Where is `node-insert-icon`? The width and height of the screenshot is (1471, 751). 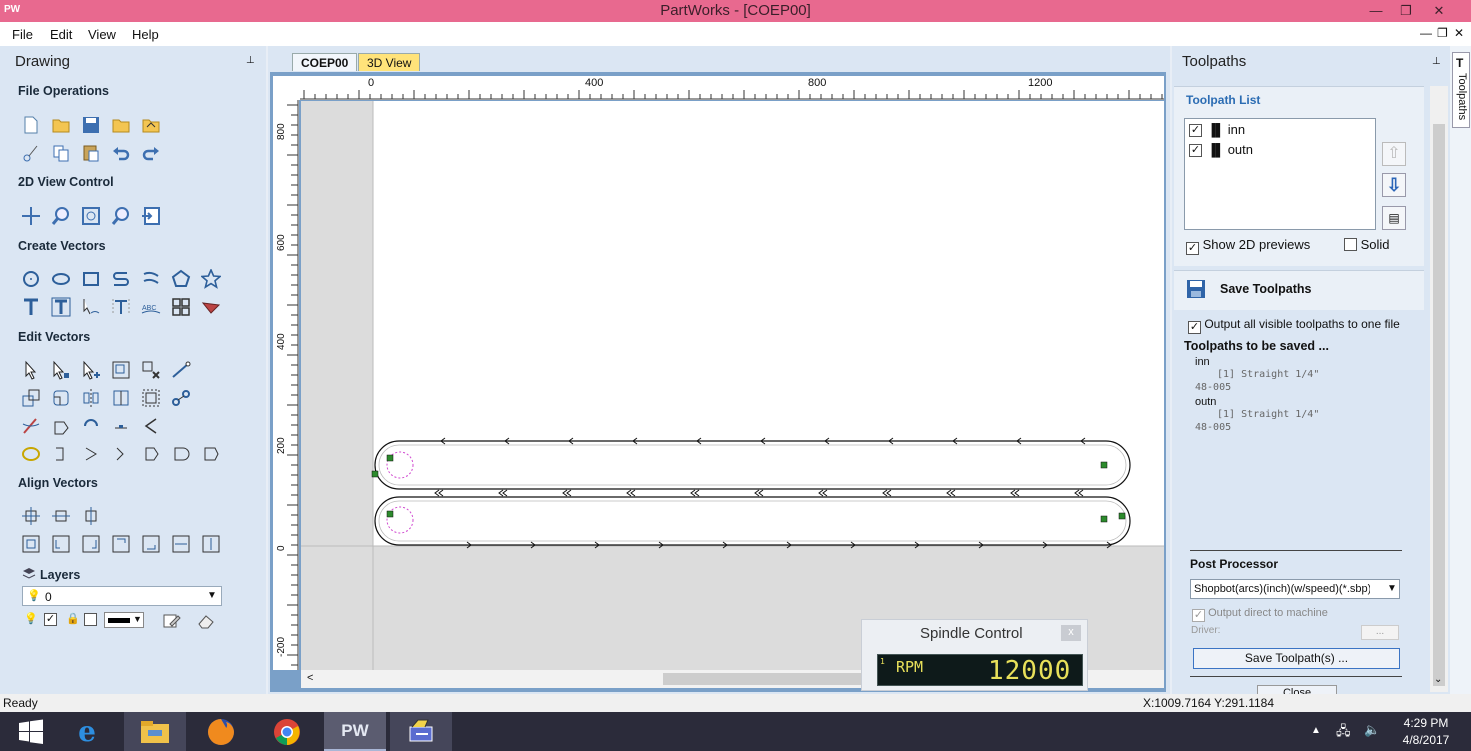 node-insert-icon is located at coordinates (91, 426).